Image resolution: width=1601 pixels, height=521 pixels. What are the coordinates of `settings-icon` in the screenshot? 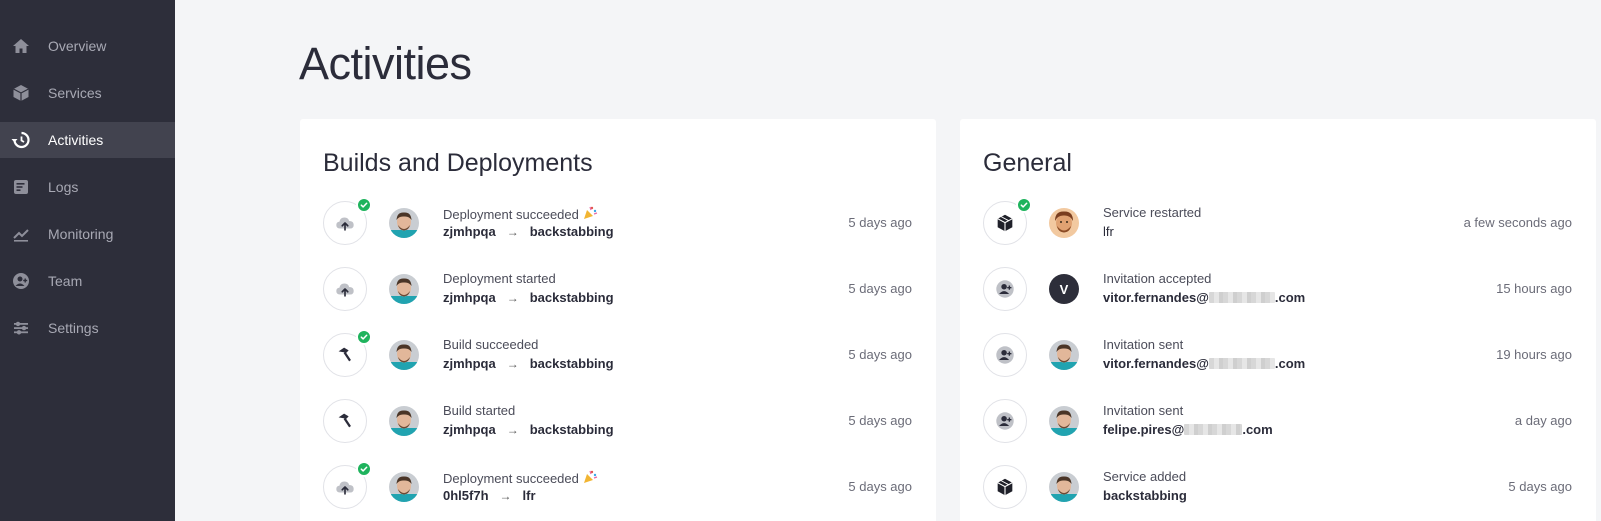 It's located at (21, 328).